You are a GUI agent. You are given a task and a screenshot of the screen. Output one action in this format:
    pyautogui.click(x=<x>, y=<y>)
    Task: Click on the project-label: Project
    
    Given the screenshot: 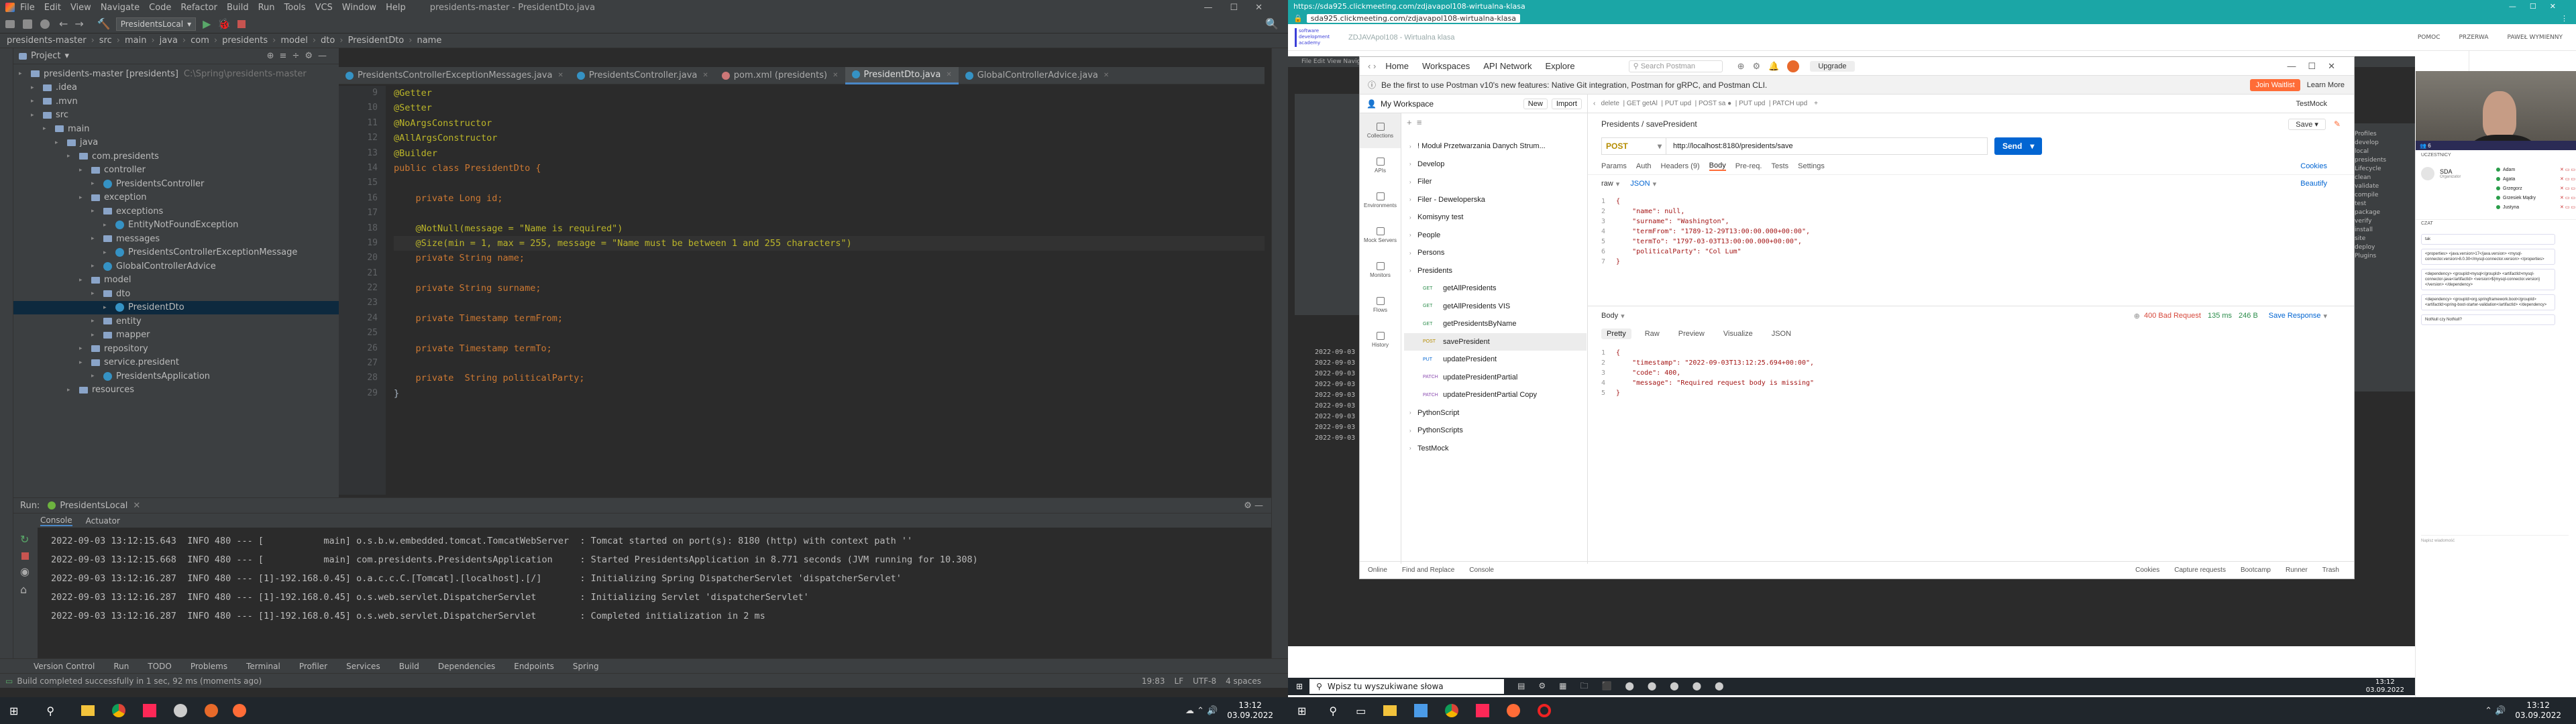 What is the action you would take?
    pyautogui.click(x=45, y=56)
    